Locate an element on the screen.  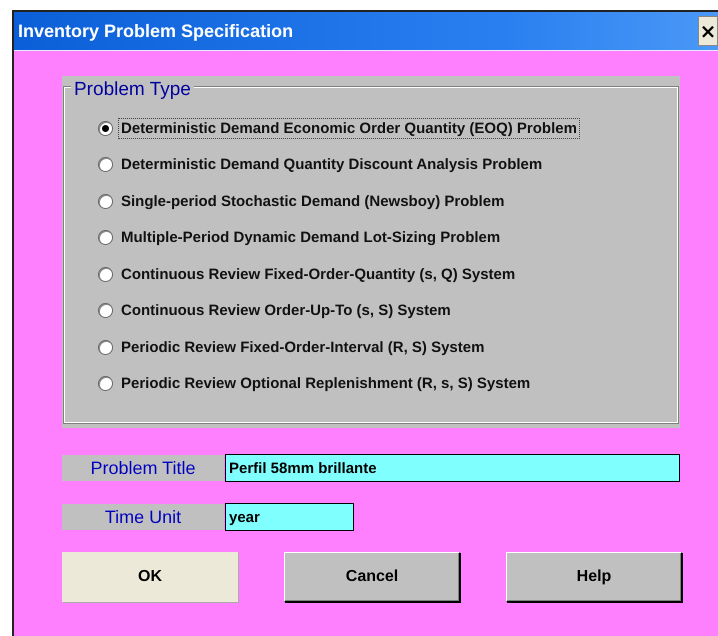
close-button: × is located at coordinates (708, 31).